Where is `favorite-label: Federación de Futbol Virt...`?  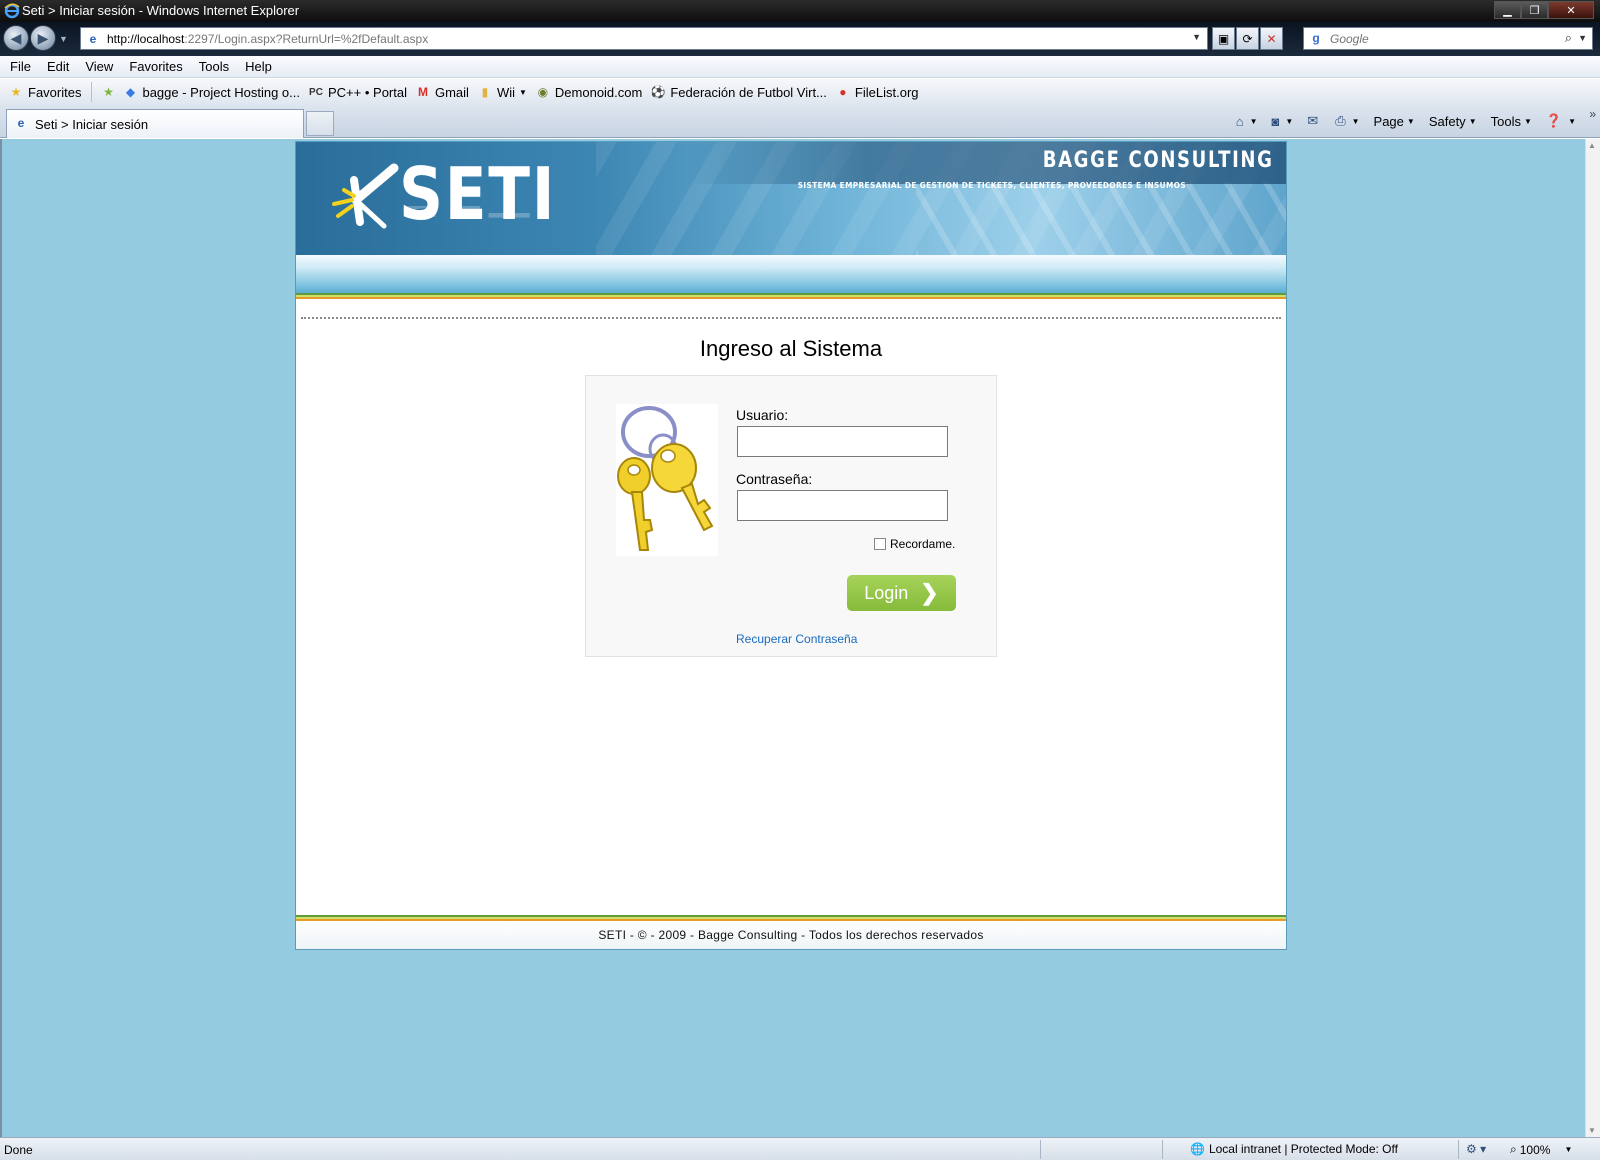
favorite-label: Federación de Futbol Virt... is located at coordinates (748, 92).